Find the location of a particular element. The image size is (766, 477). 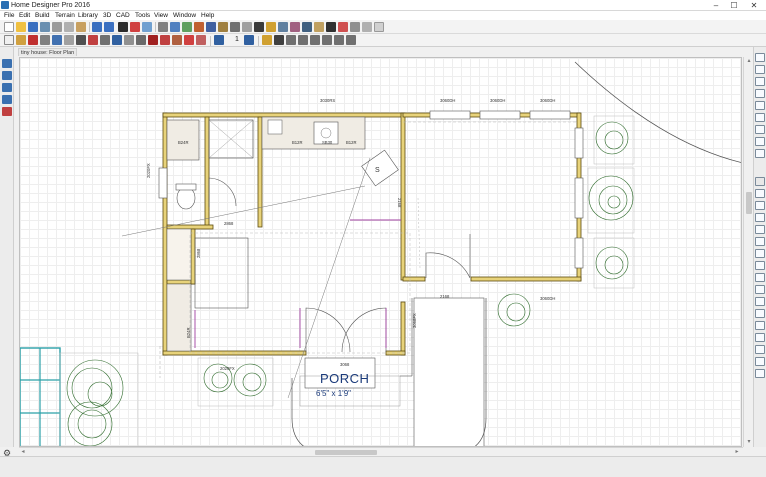

select-arrow-icon is located at coordinates (9, 40).